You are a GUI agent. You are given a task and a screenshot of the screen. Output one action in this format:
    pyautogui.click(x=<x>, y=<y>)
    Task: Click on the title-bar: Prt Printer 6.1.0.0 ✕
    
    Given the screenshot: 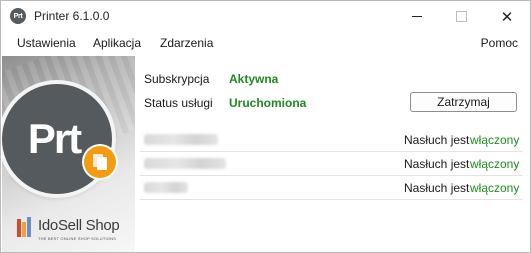 What is the action you would take?
    pyautogui.click(x=265, y=16)
    